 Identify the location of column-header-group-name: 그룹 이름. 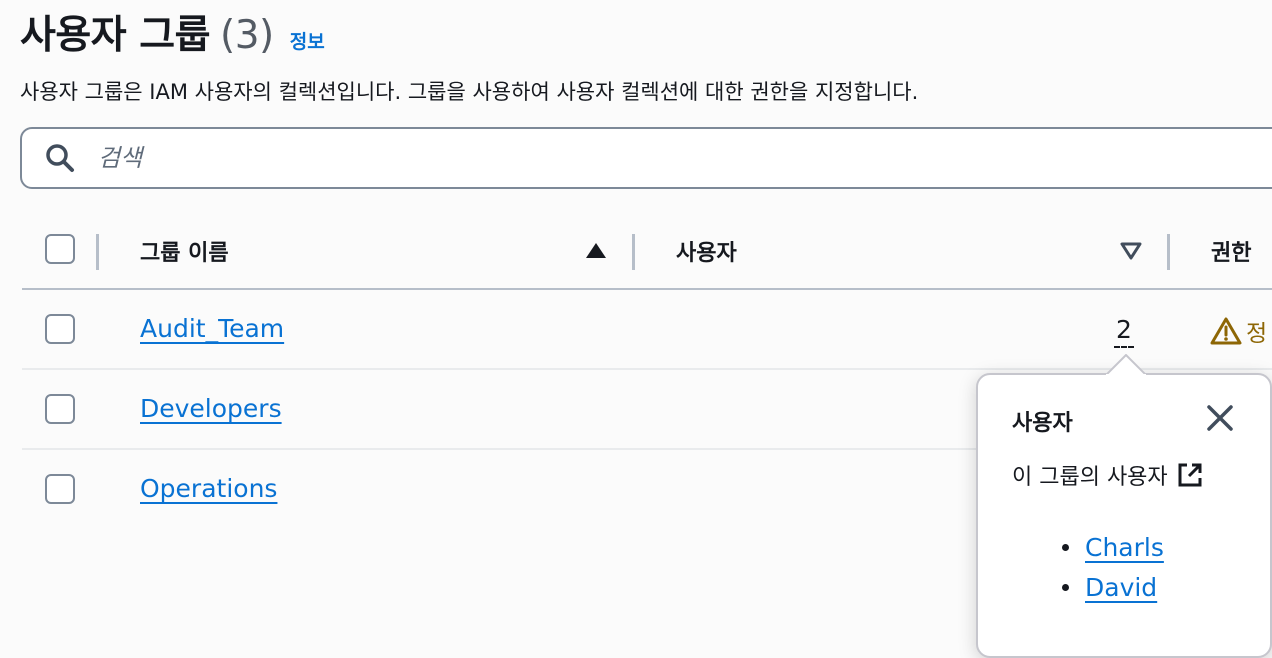
(184, 251).